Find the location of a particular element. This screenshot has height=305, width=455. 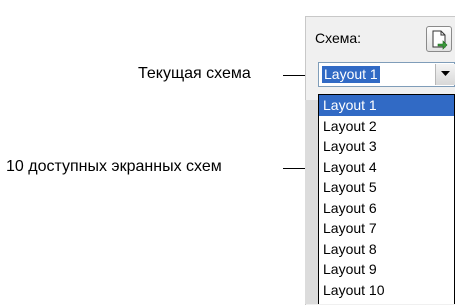

dropdown-item: Layout 5 is located at coordinates (386, 187).